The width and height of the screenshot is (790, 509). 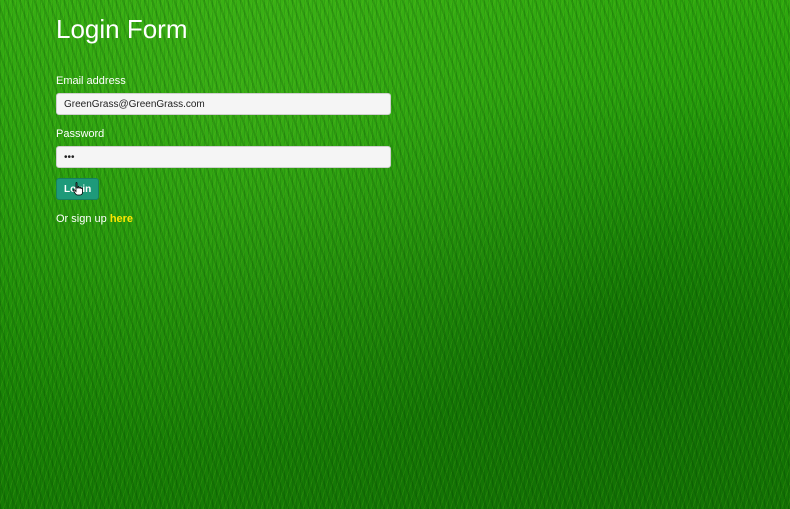 I want to click on password-field, so click(x=223, y=157).